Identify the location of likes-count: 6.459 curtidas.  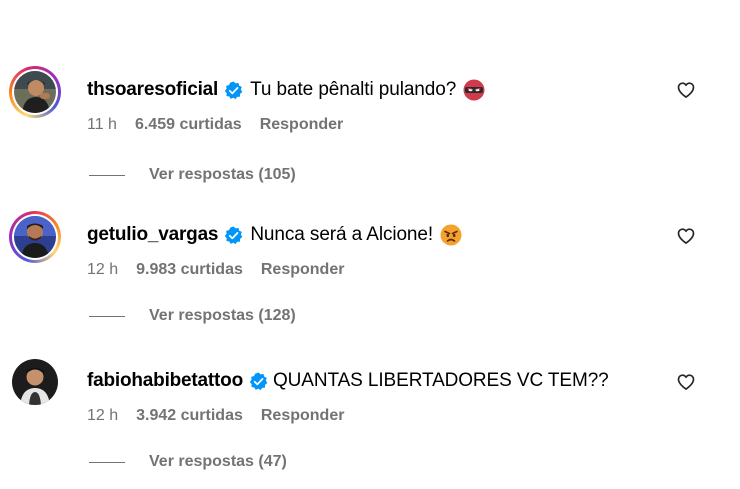
(188, 125).